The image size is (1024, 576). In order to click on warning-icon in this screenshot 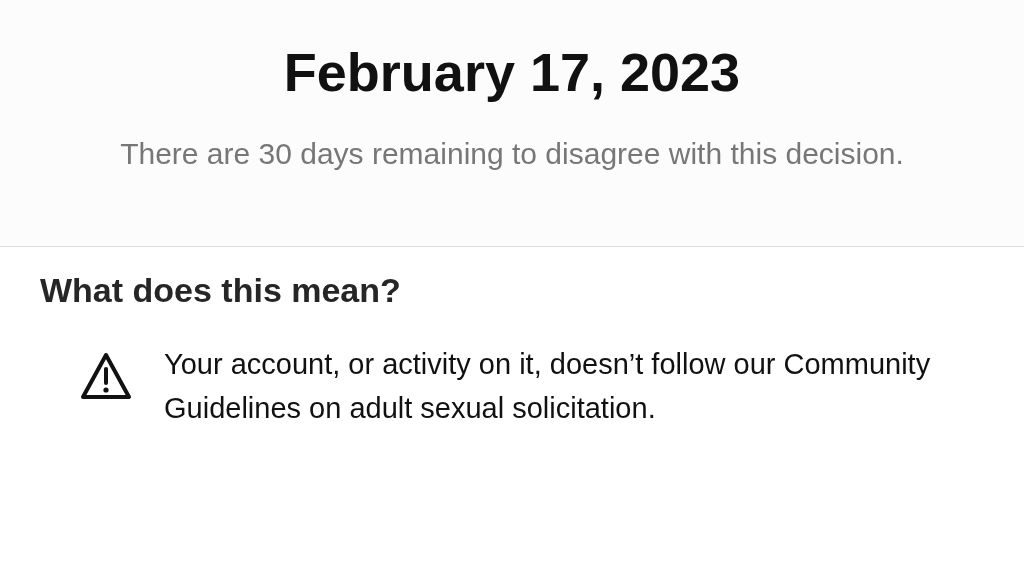, I will do `click(106, 376)`.